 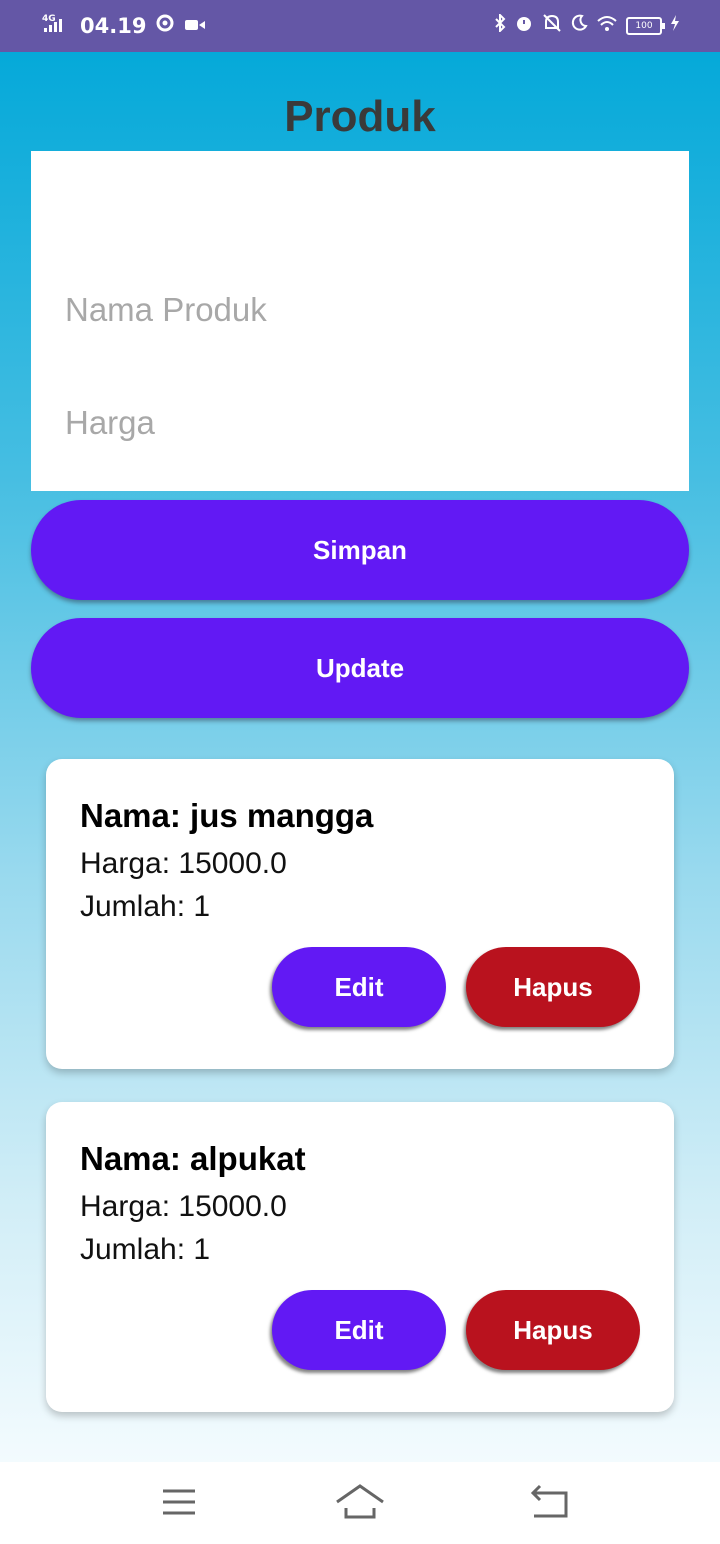 I want to click on svg-text: 4G, so click(x=49, y=19).